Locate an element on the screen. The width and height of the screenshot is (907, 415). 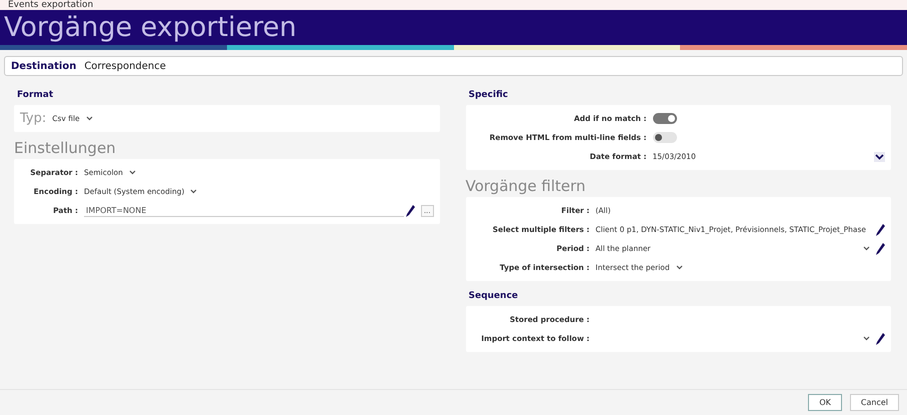
page-title: Vorgänge exportieren is located at coordinates (150, 27).